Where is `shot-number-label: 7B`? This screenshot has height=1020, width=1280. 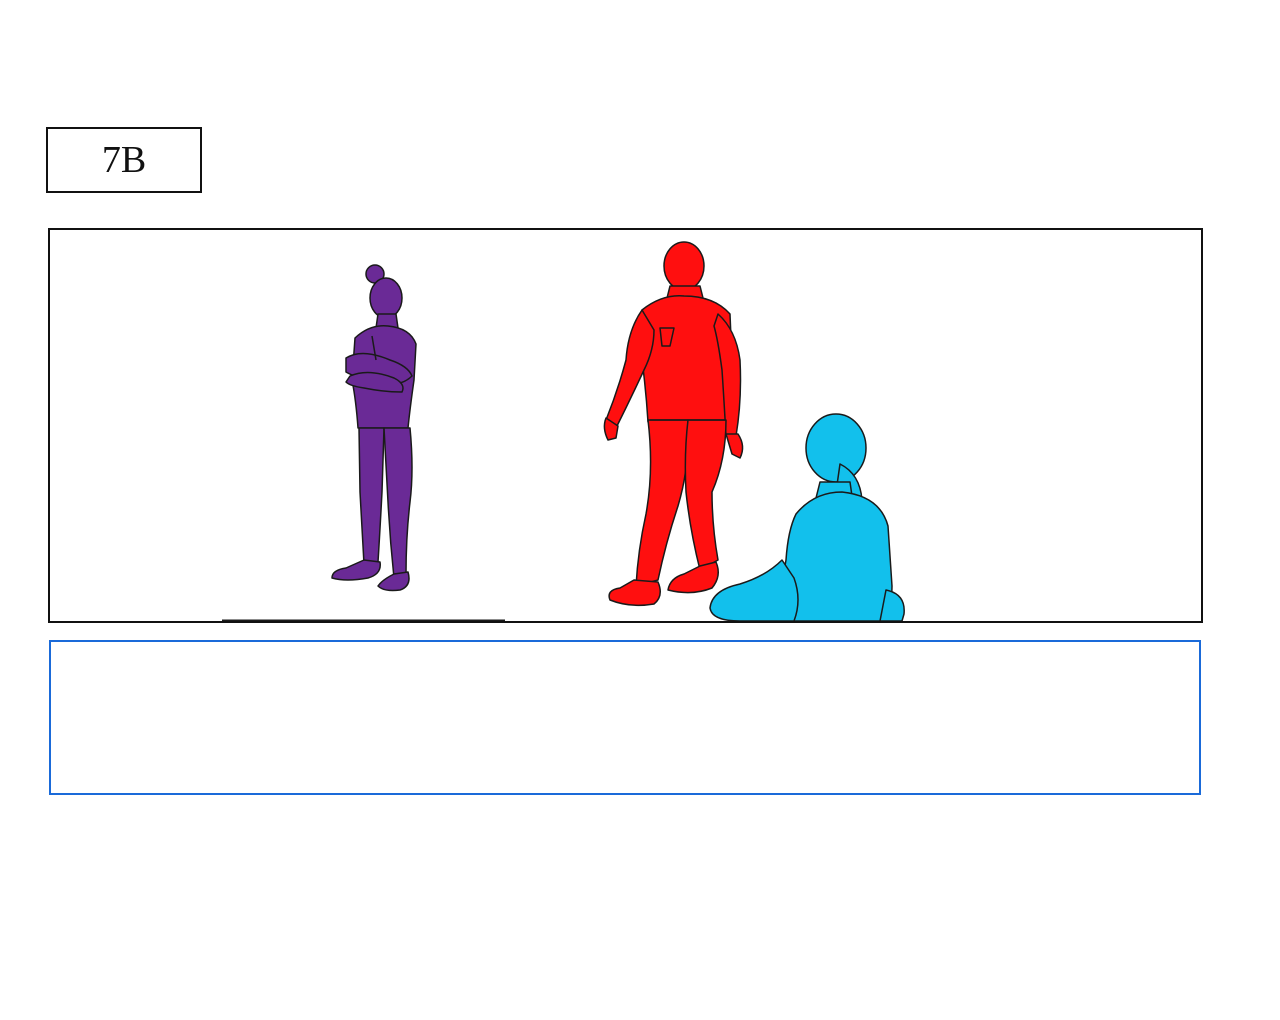 shot-number-label: 7B is located at coordinates (124, 160).